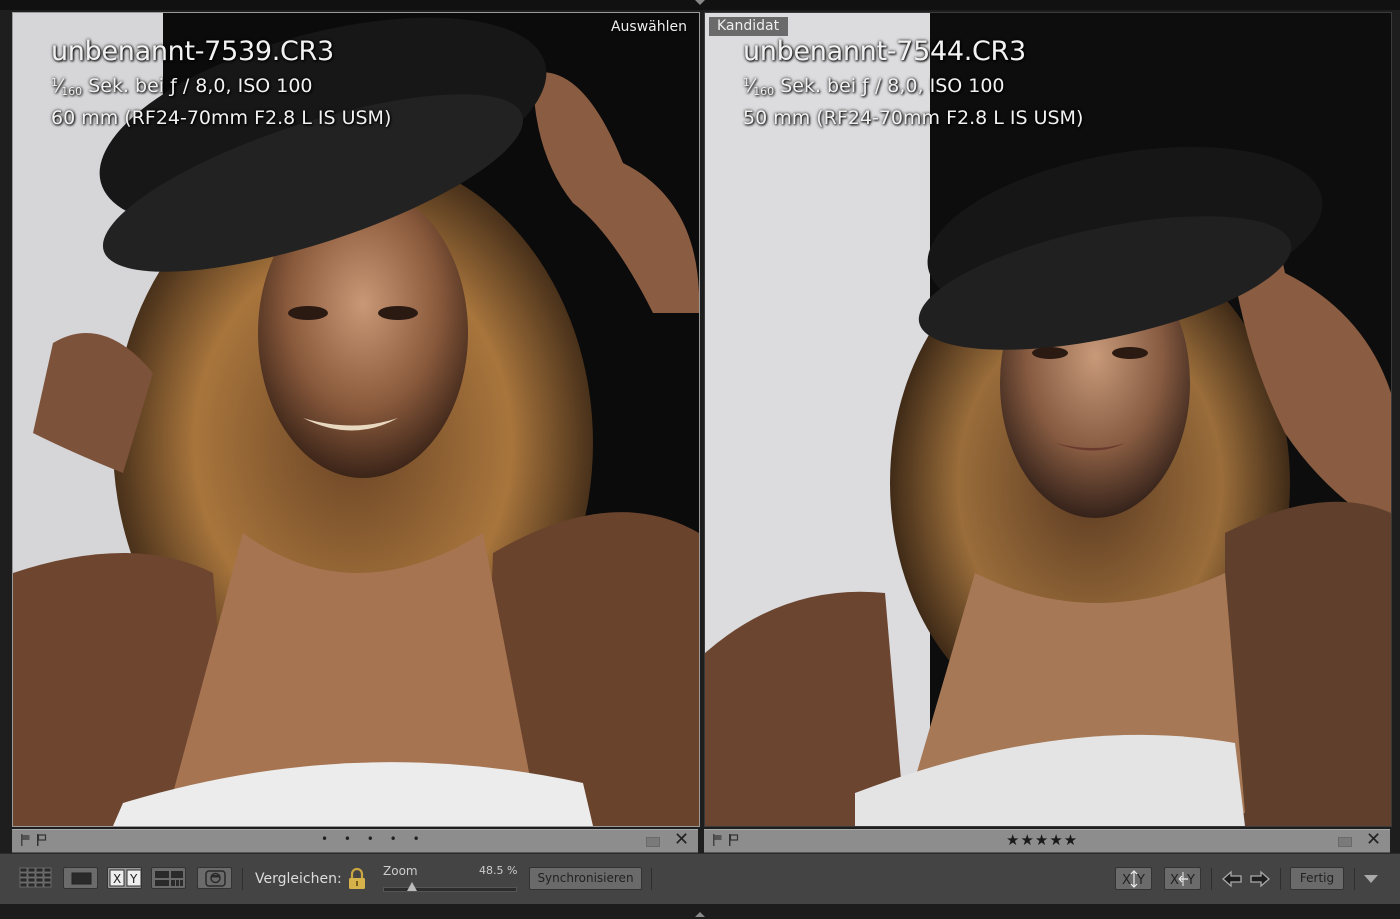  Describe the element at coordinates (874, 86) in the screenshot. I see `candidate-exposure: 1⁄160 Sek. bei ƒ / 8,0, ISO 100` at that location.